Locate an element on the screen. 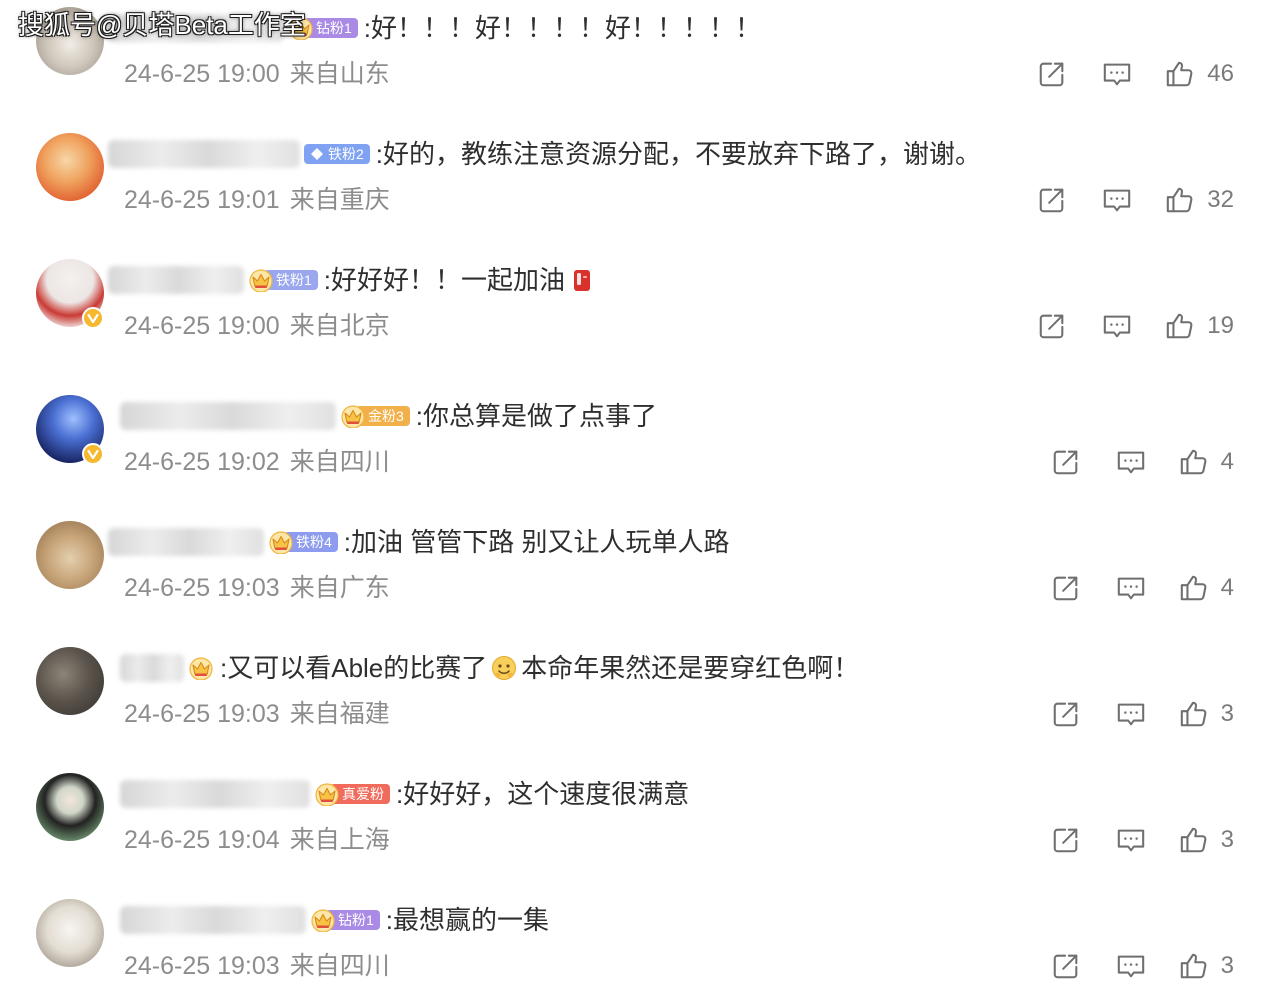 The height and width of the screenshot is (1006, 1264). comment-time: 24-6-25 19:00 is located at coordinates (202, 74).